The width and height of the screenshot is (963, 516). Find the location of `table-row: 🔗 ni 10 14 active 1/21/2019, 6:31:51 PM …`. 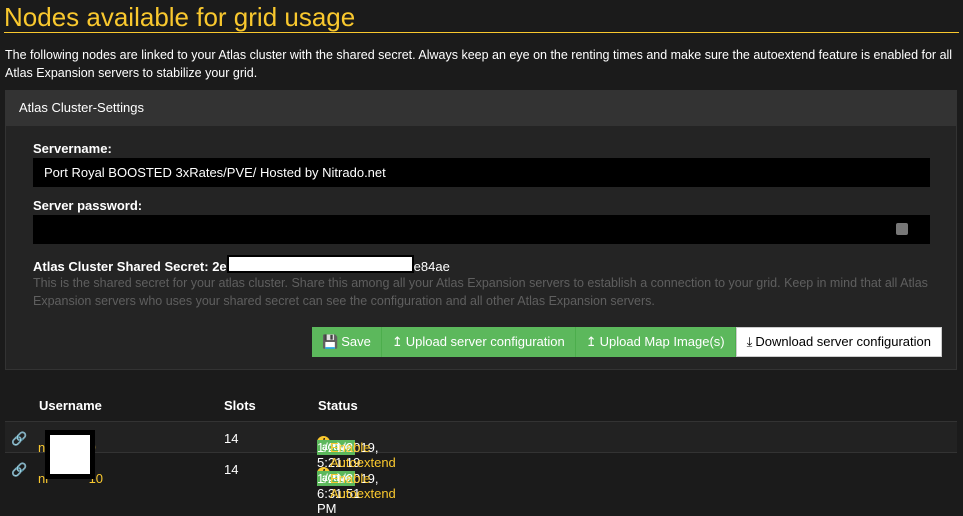

table-row: 🔗 ni 10 14 active 1/21/2019, 6:31:51 PM … is located at coordinates (481, 484).